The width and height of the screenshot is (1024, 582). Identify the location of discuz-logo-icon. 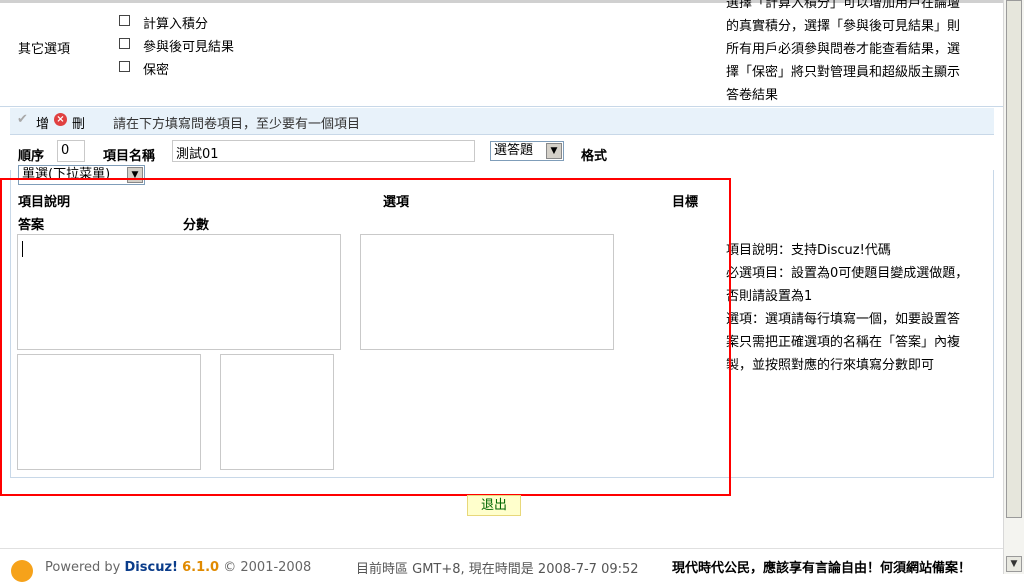
(22, 571).